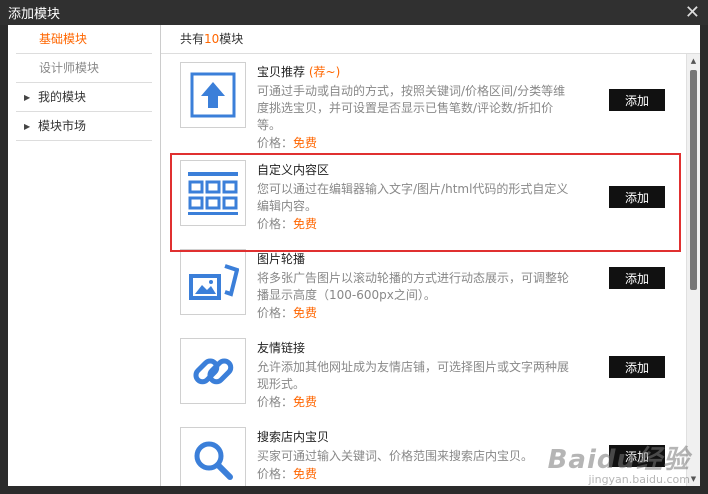 This screenshot has height=494, width=708. I want to click on module-count-header: 共有10模块, so click(430, 39).